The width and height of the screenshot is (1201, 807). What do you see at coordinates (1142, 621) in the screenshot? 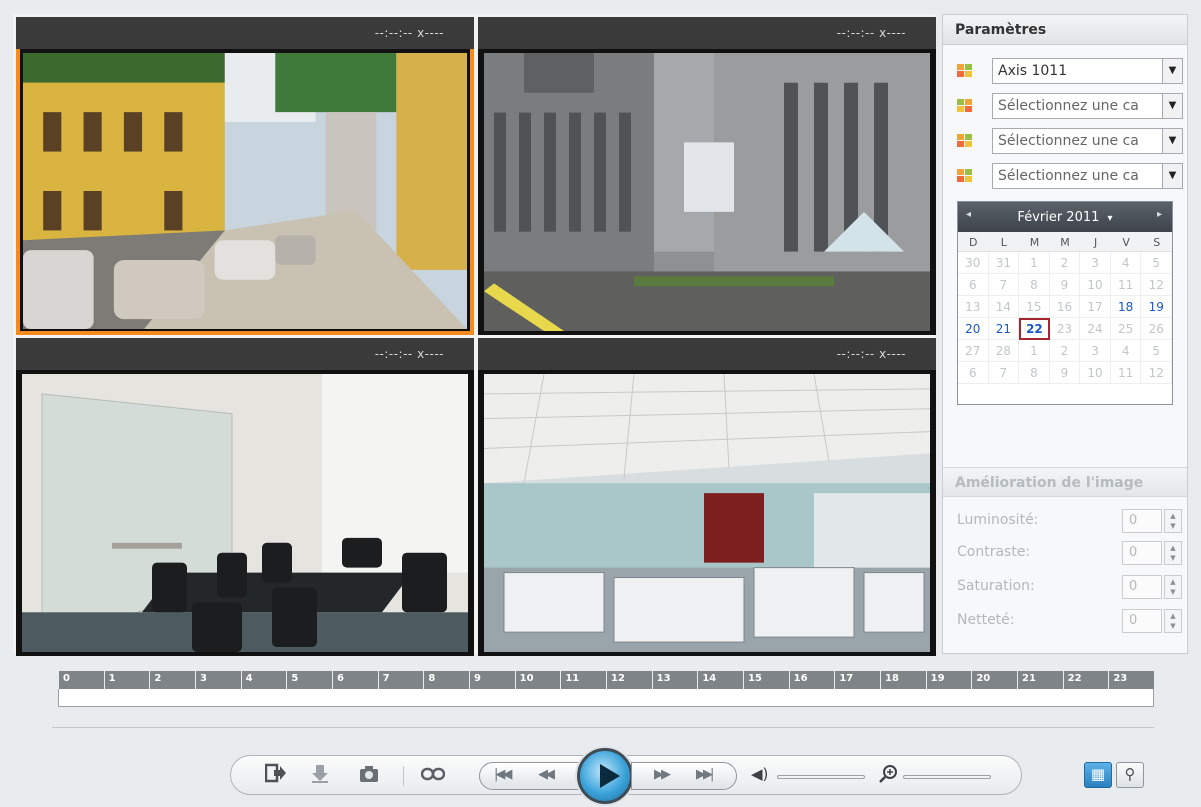
I see `sharpness-input: 0` at bounding box center [1142, 621].